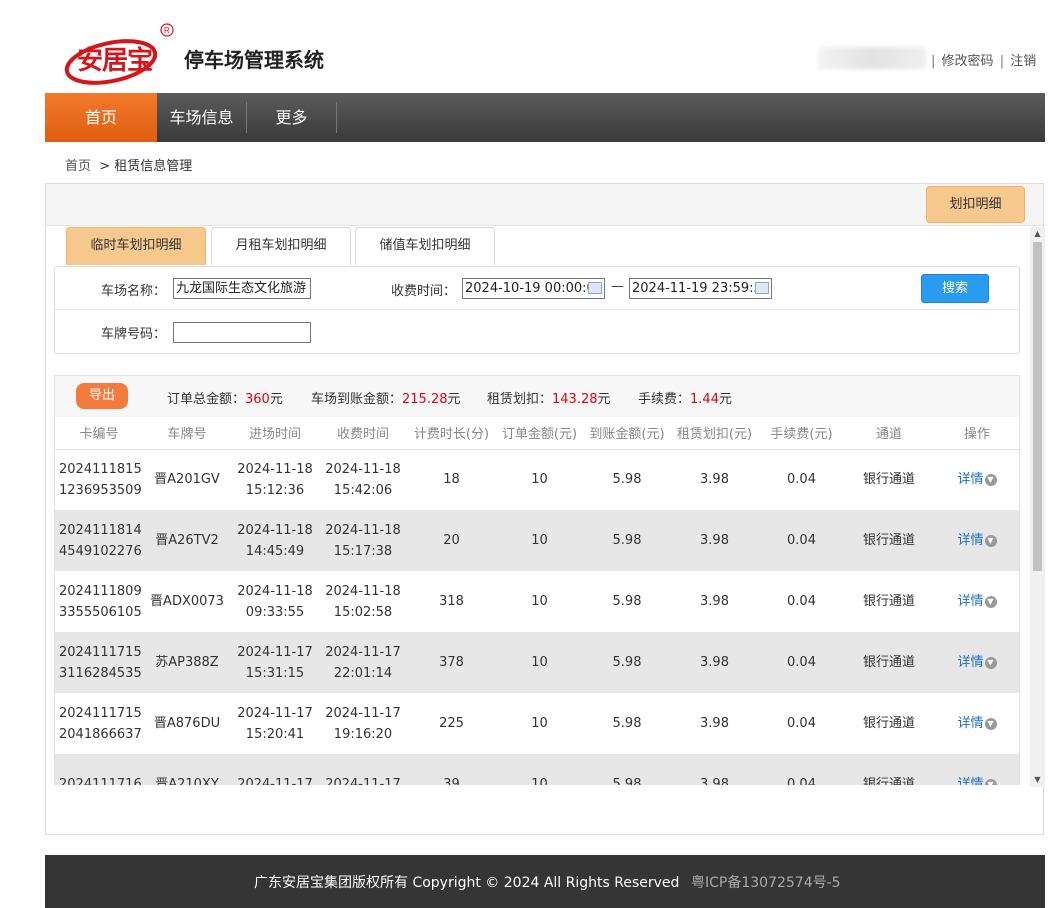  What do you see at coordinates (363, 662) in the screenshot?
I see `cell-pay-time: 2024-11-17 22:01:14` at bounding box center [363, 662].